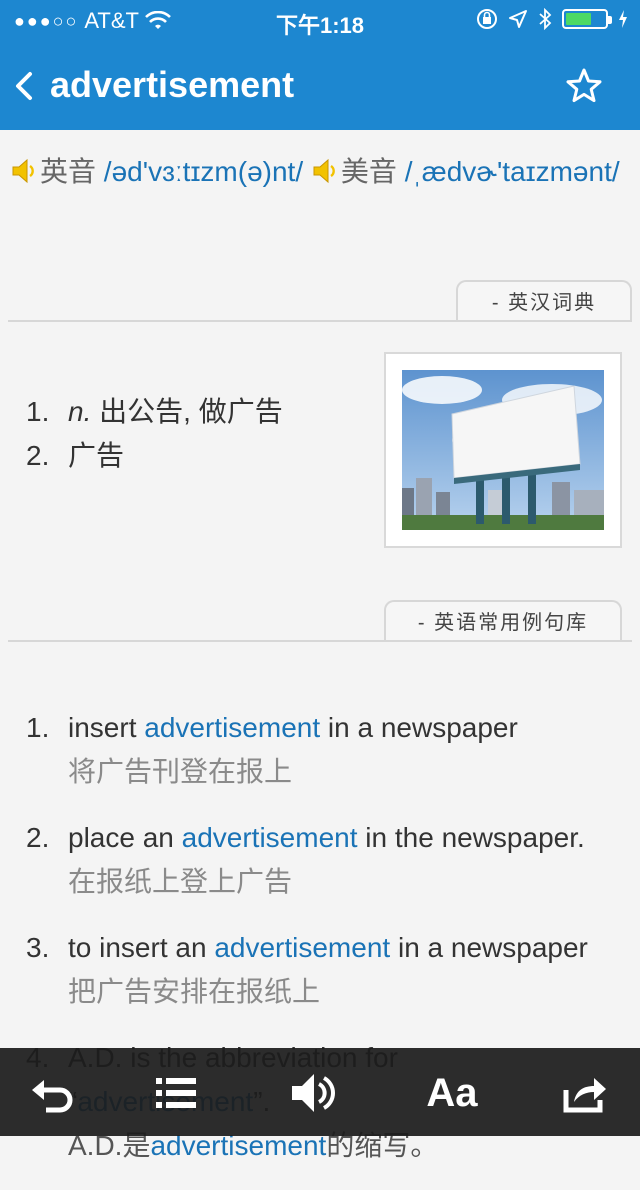 This screenshot has height=1190, width=640. I want to click on back-button, so click(25, 86).